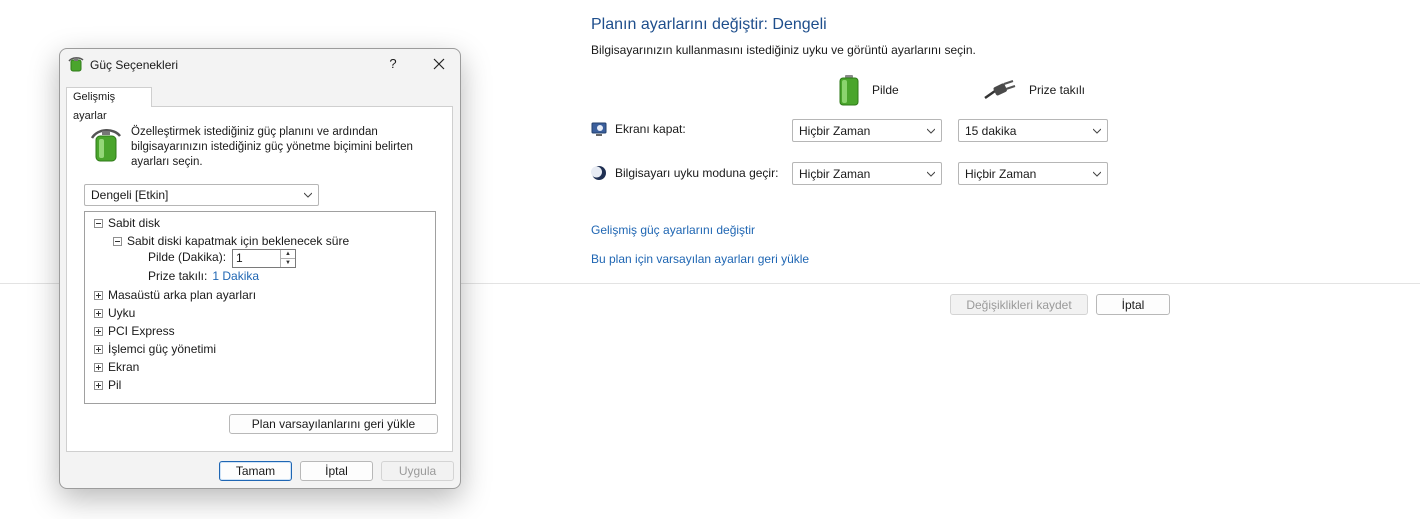  What do you see at coordinates (835, 173) in the screenshot?
I see `sleep-battery-value: Hiçbir Zaman` at bounding box center [835, 173].